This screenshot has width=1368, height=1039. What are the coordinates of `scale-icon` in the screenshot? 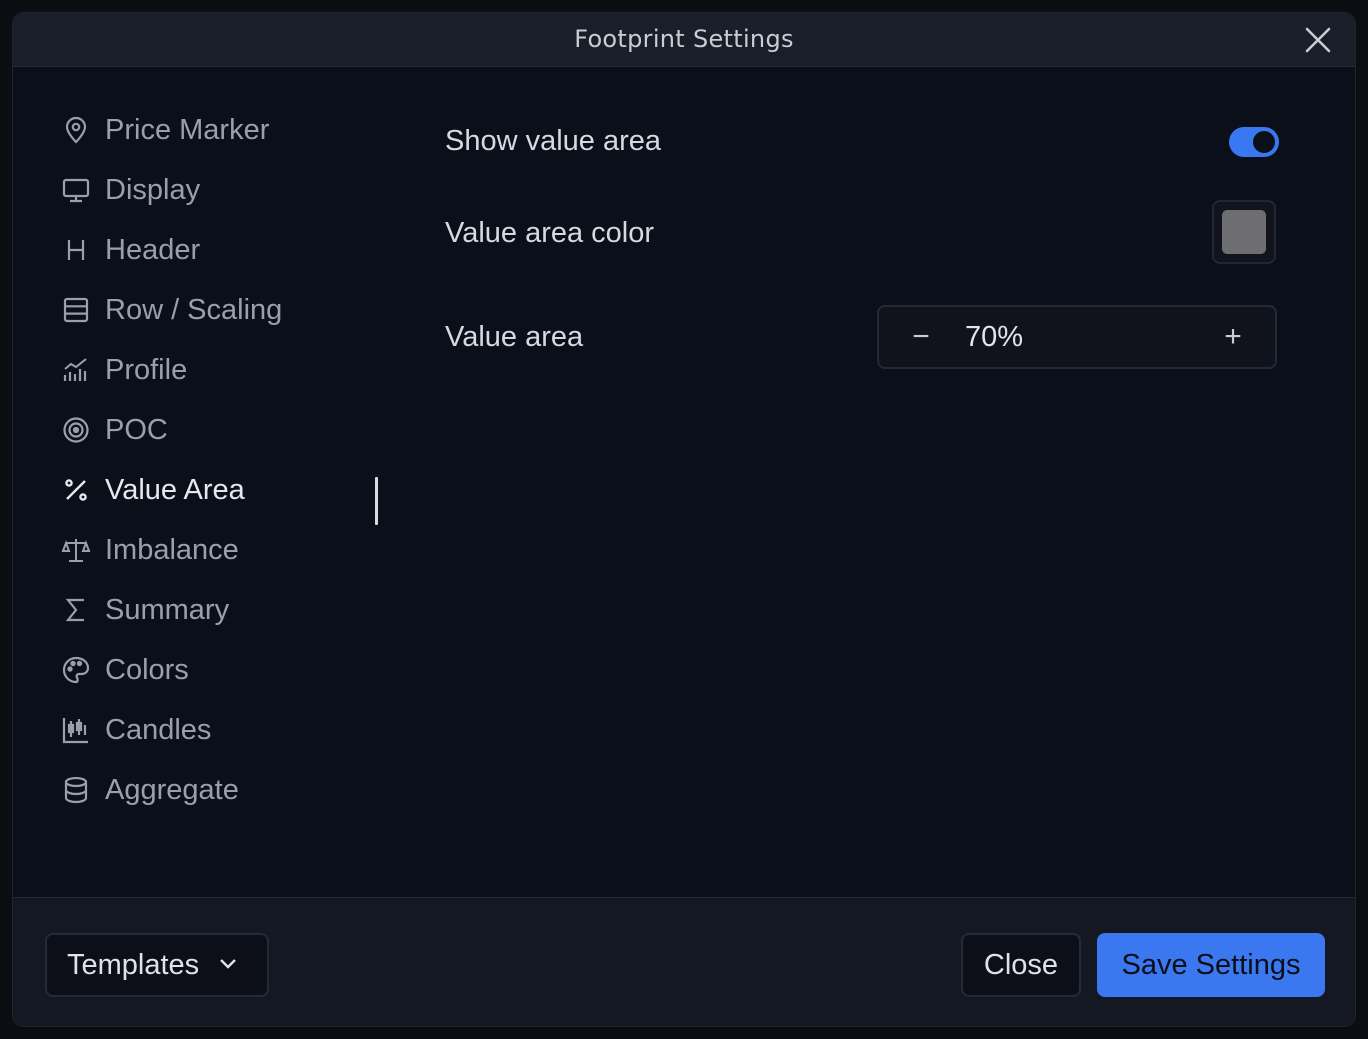 It's located at (76, 550).